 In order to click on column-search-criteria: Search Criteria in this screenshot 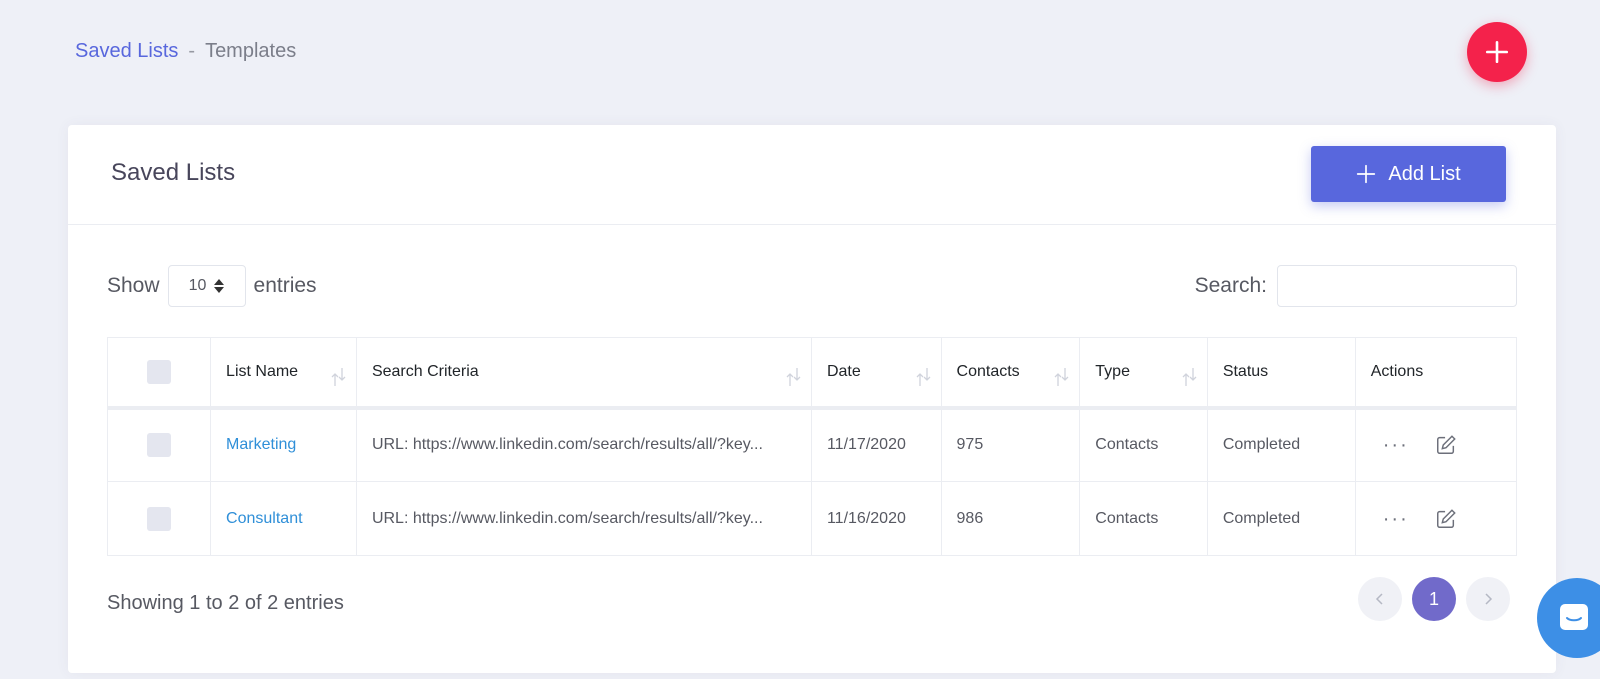, I will do `click(583, 373)`.